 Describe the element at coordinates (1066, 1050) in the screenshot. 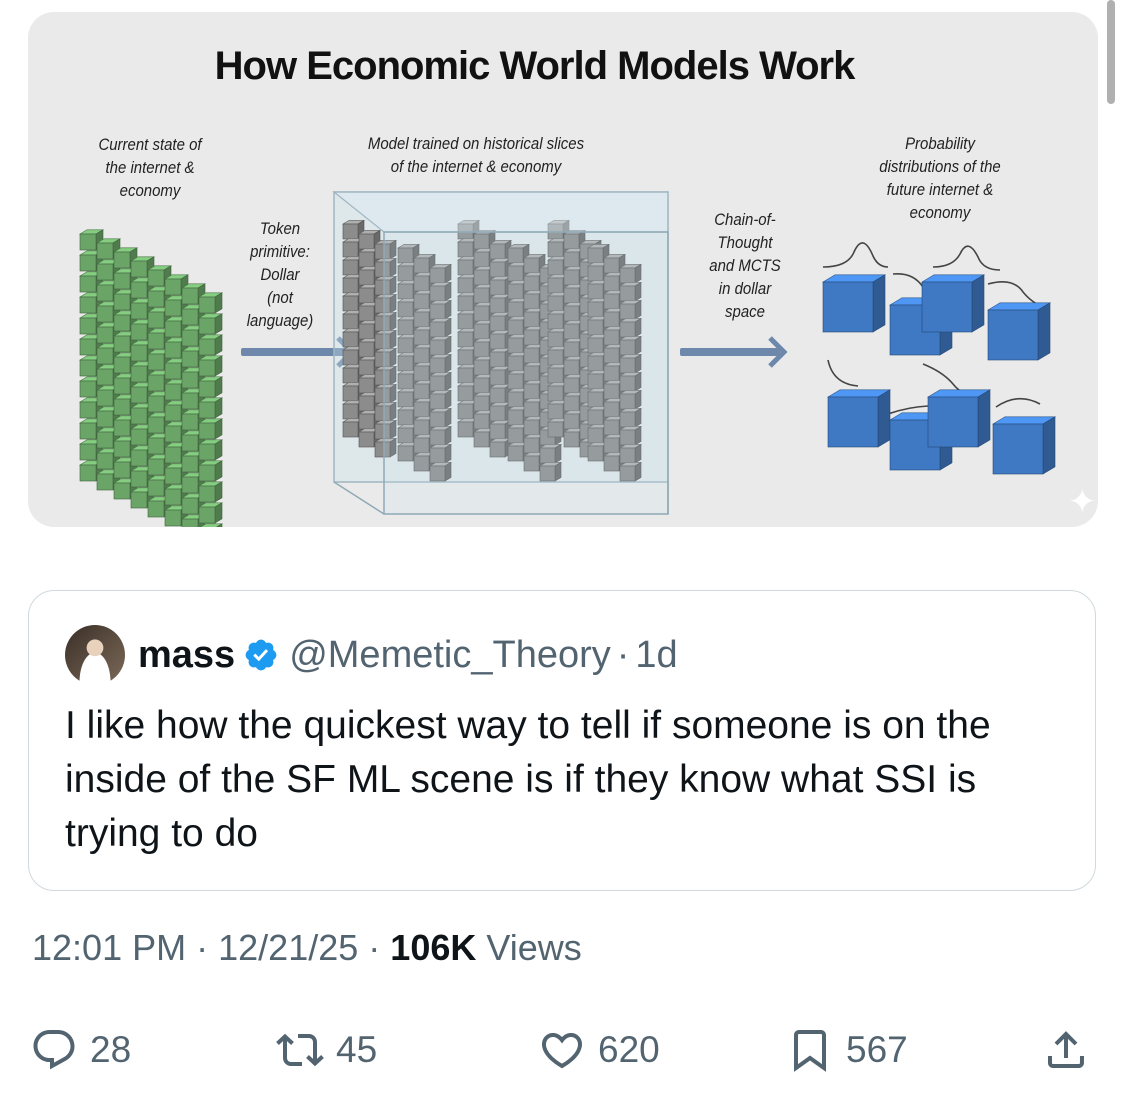

I see `share-button` at that location.